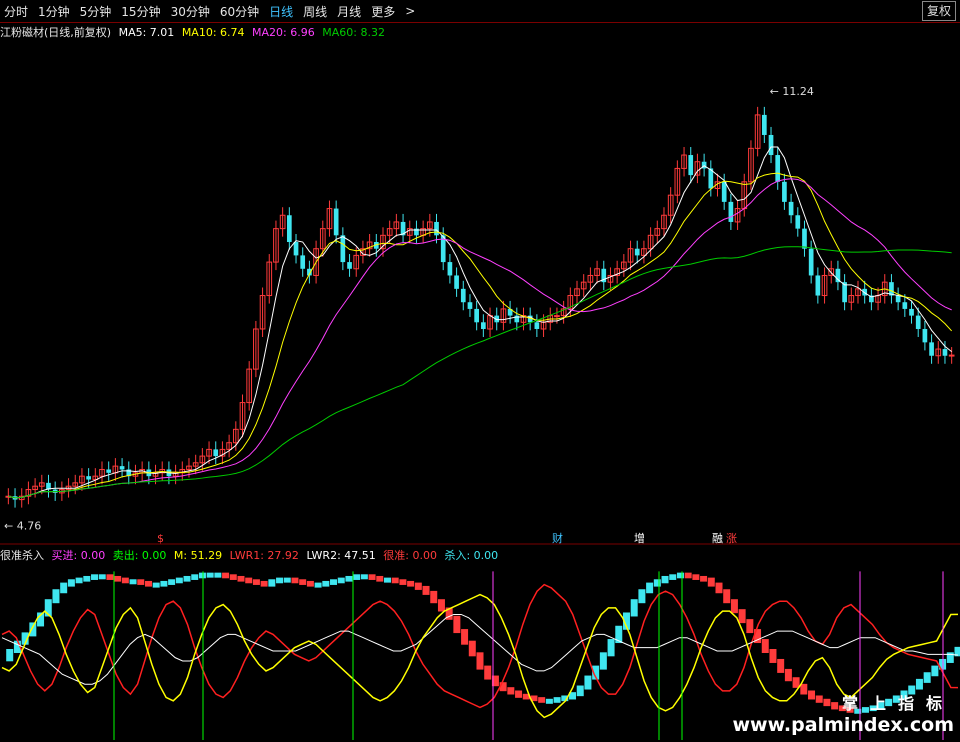 This screenshot has height=742, width=960. I want to click on period-tab-0: 分时, so click(16, 11).